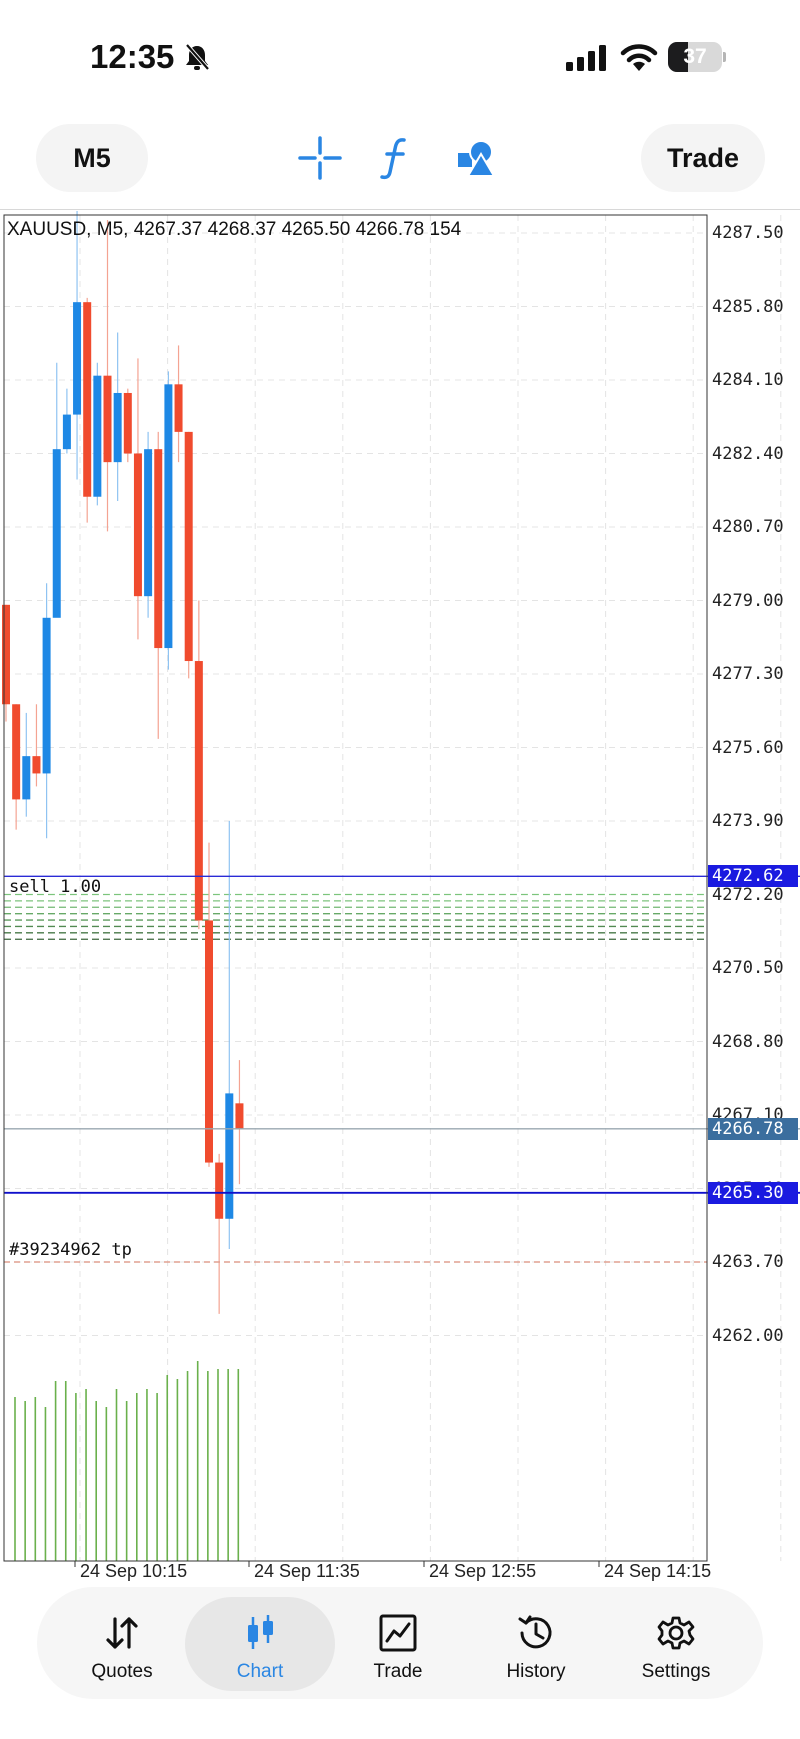 The width and height of the screenshot is (800, 1739). I want to click on nav-trade: Trade, so click(398, 1643).